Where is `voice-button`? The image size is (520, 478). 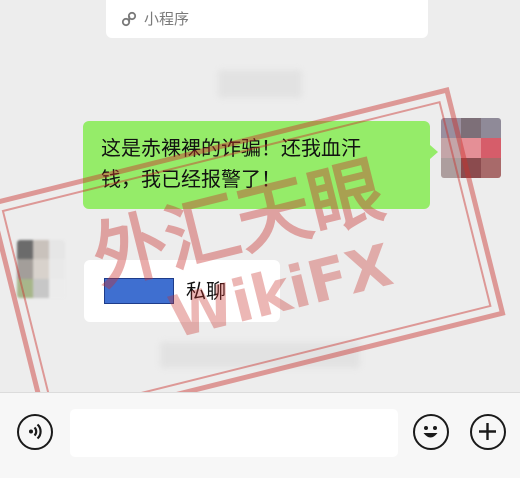
voice-button is located at coordinates (35, 432).